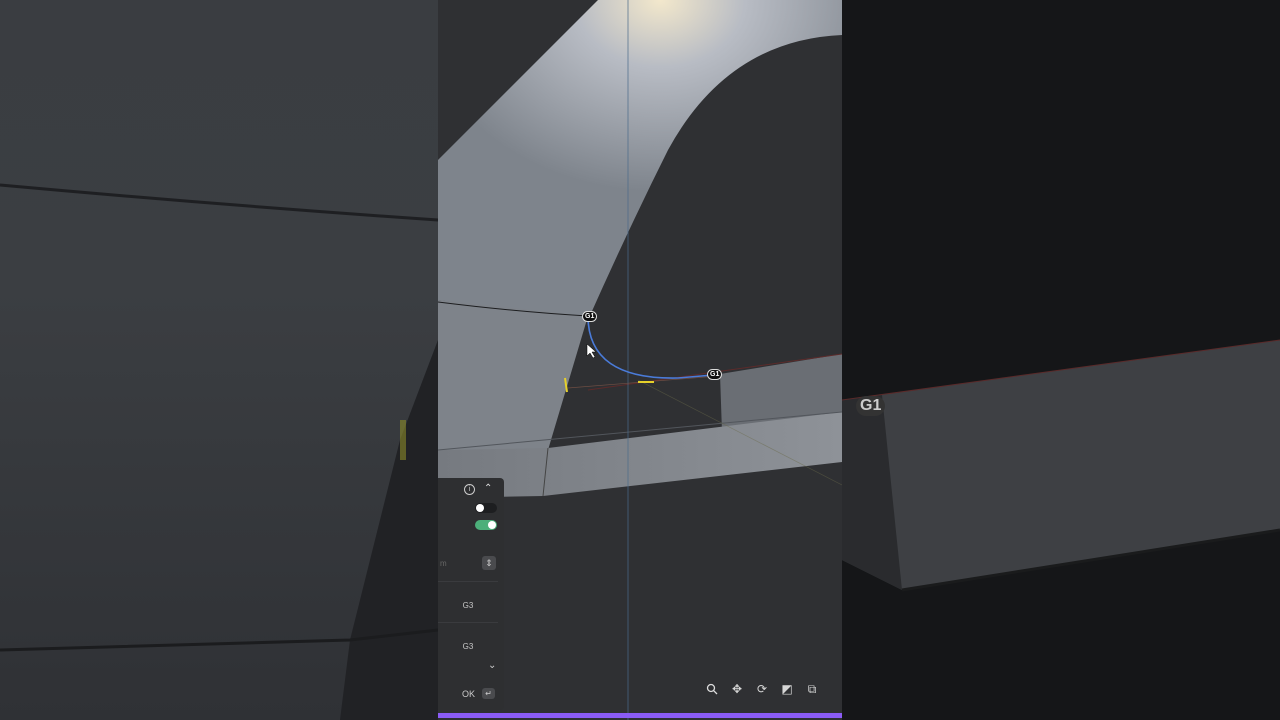 This screenshot has width=1280, height=720. Describe the element at coordinates (737, 689) in the screenshot. I see `move-icon: ✥` at that location.